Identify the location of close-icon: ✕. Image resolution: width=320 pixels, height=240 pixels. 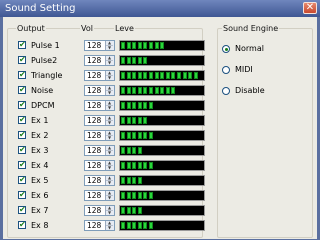
(310, 7).